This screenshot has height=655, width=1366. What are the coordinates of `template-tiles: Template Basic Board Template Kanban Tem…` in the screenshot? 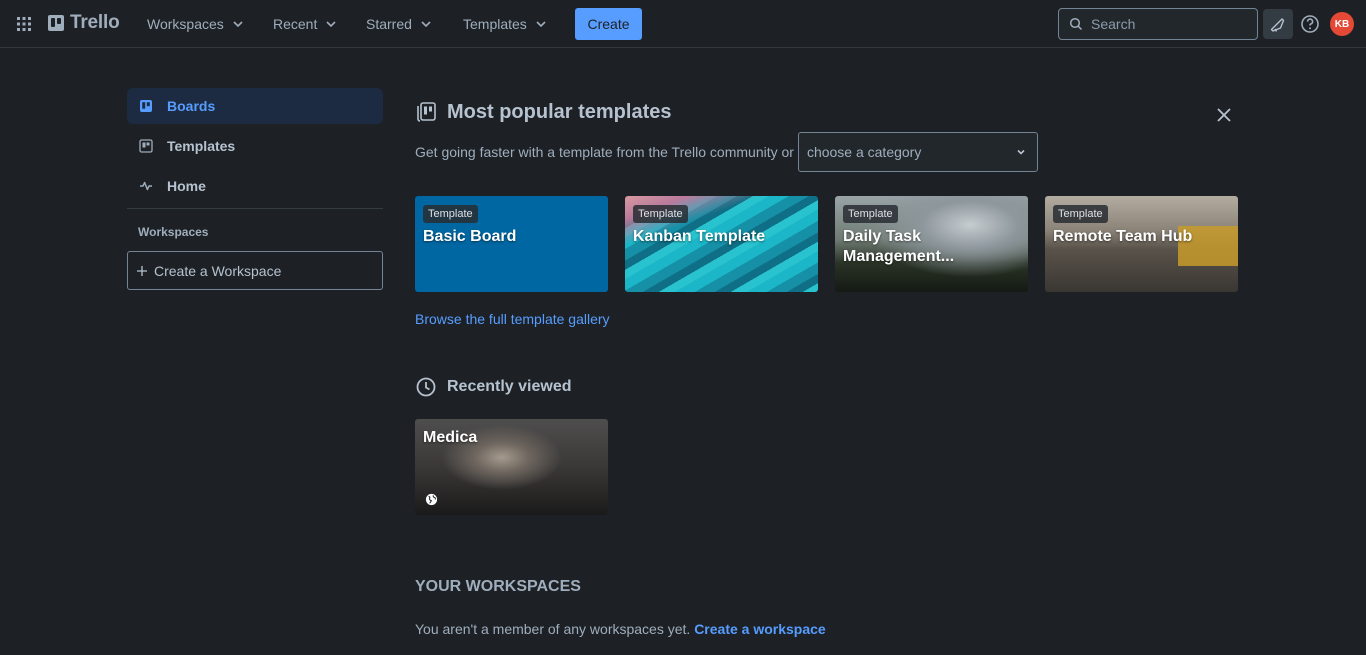 It's located at (826, 244).